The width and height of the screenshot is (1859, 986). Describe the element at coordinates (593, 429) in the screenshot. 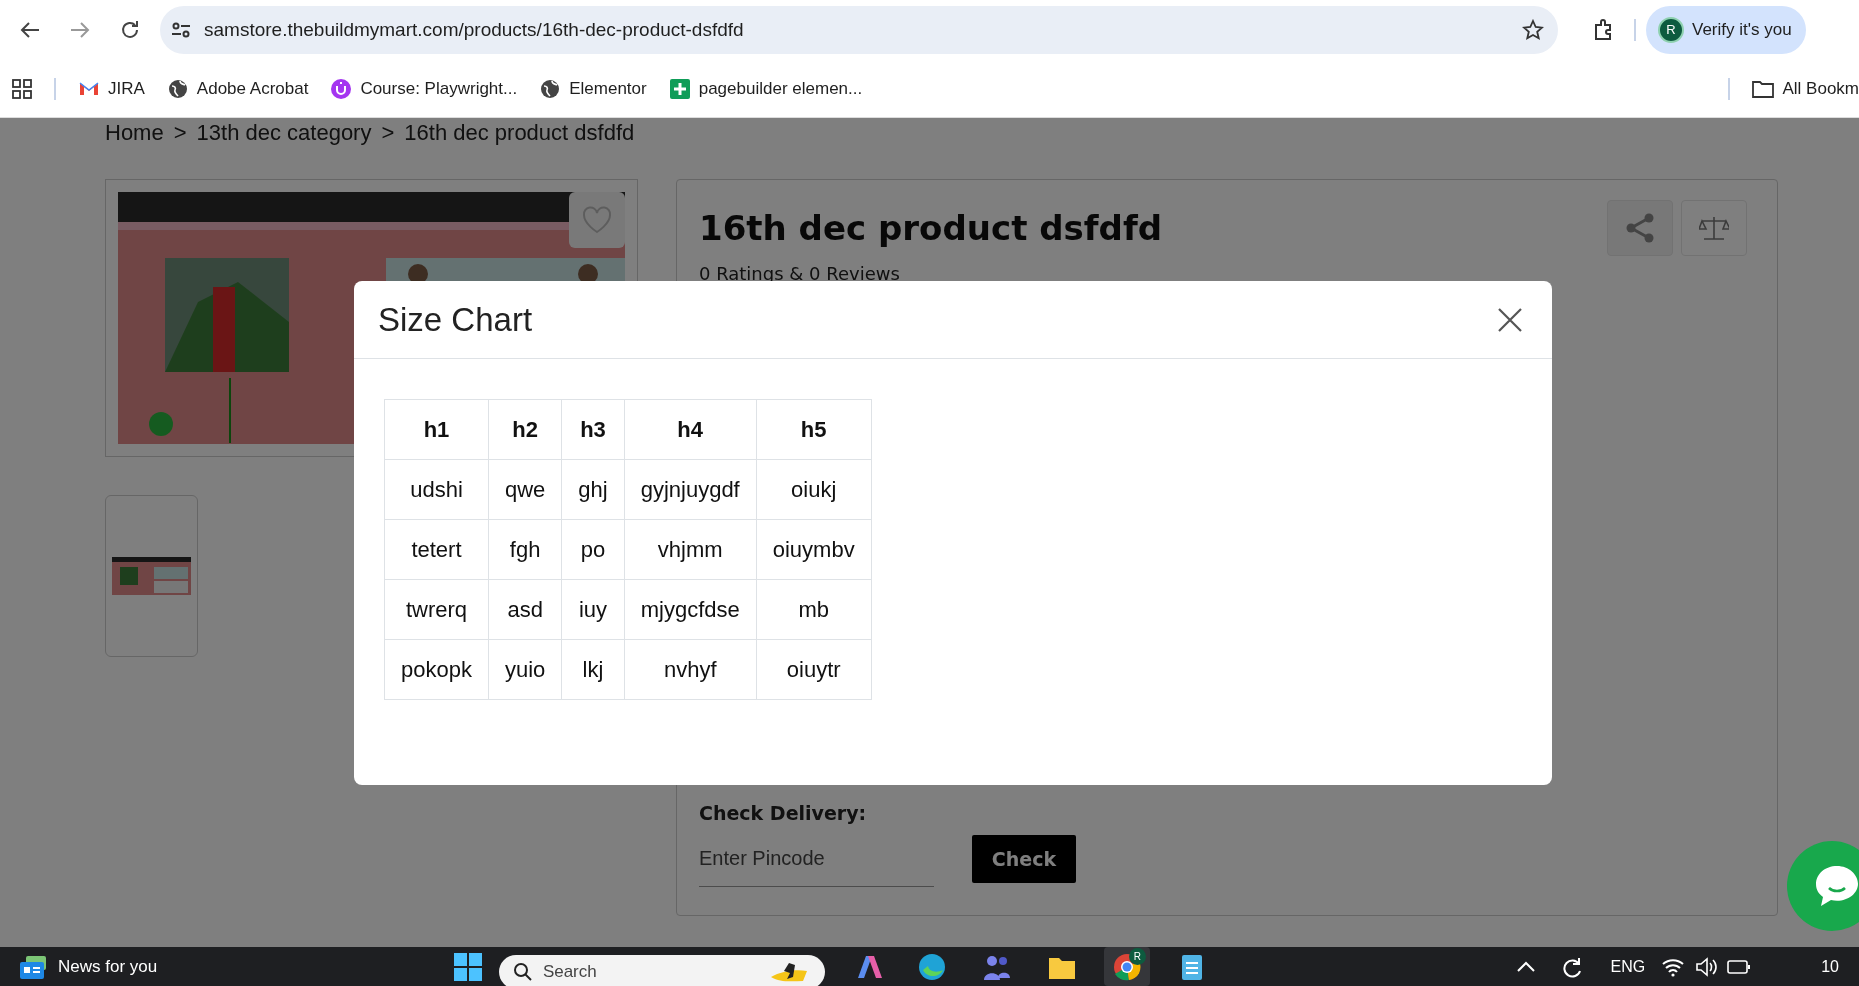

I see `column-header: h3` at that location.